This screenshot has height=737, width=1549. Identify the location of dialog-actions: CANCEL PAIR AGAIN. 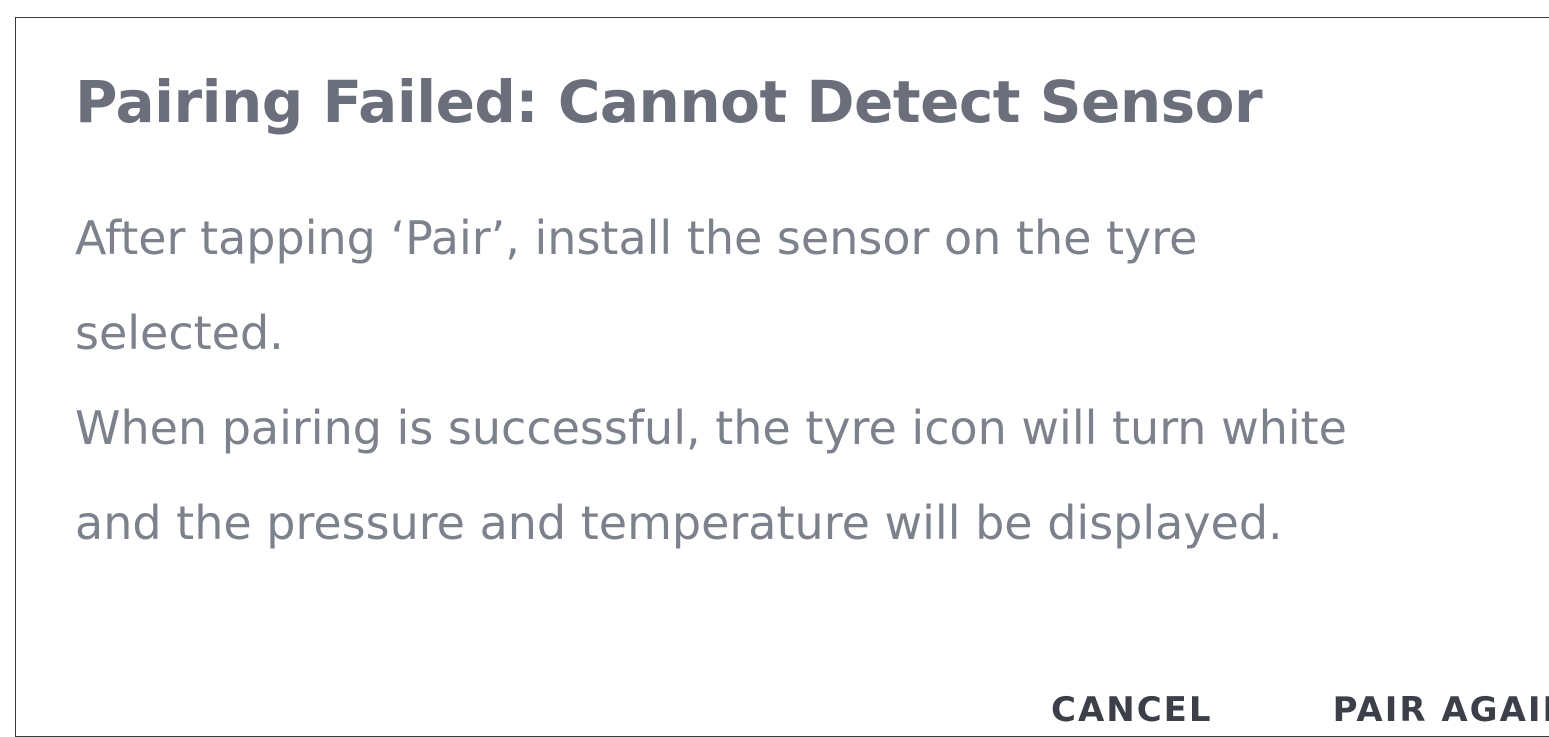
(1300, 710).